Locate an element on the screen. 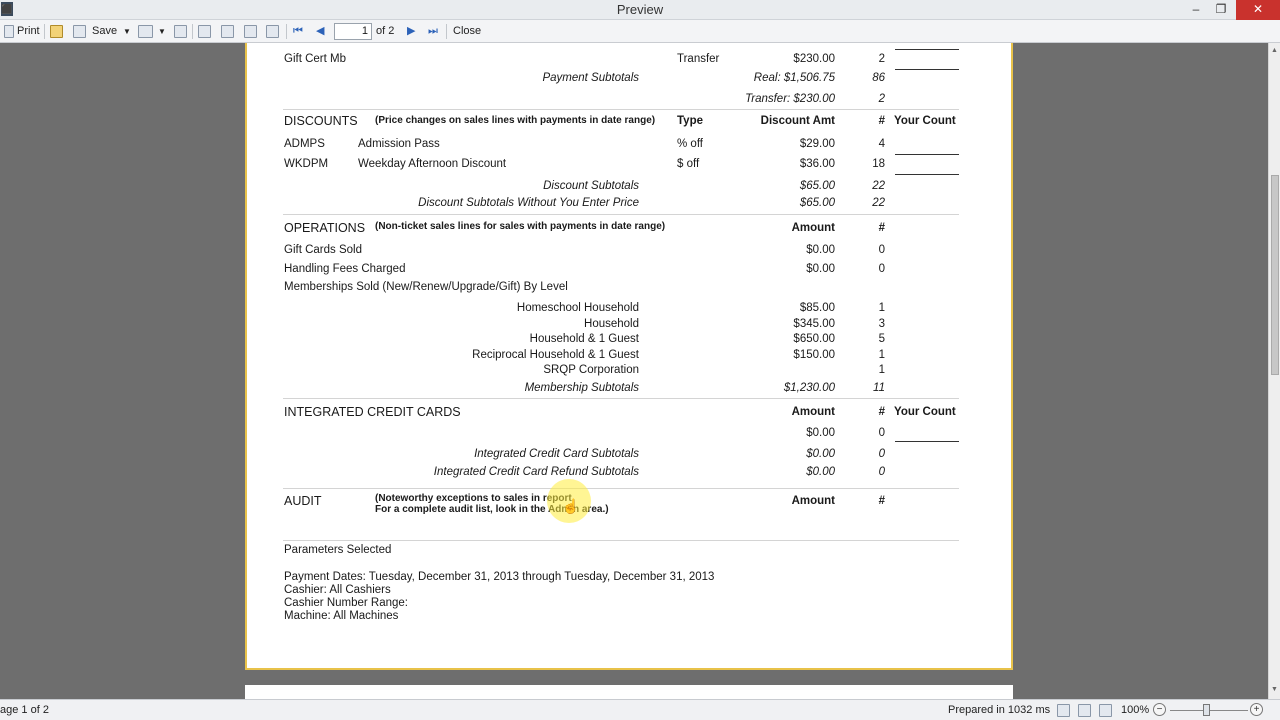  gift-cards-amount: $0.00 is located at coordinates (820, 250).